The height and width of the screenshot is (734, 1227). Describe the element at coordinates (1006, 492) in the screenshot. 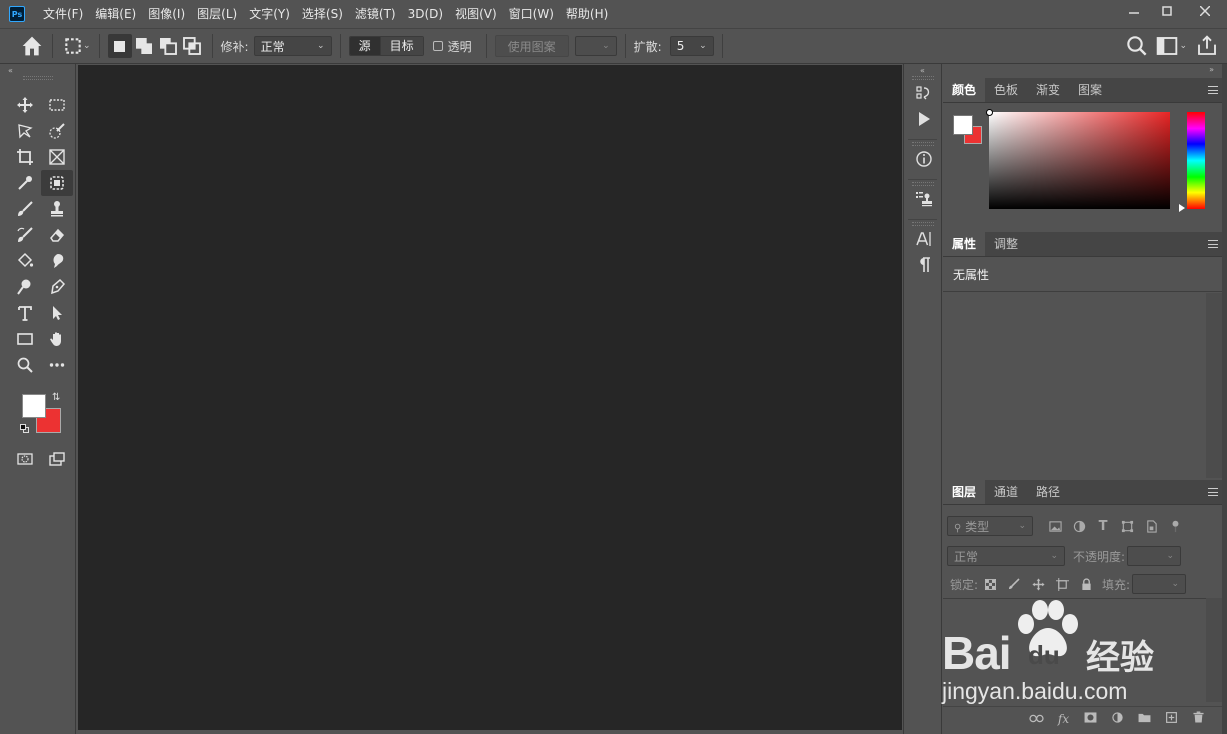

I see `tab-channels: 通道` at that location.